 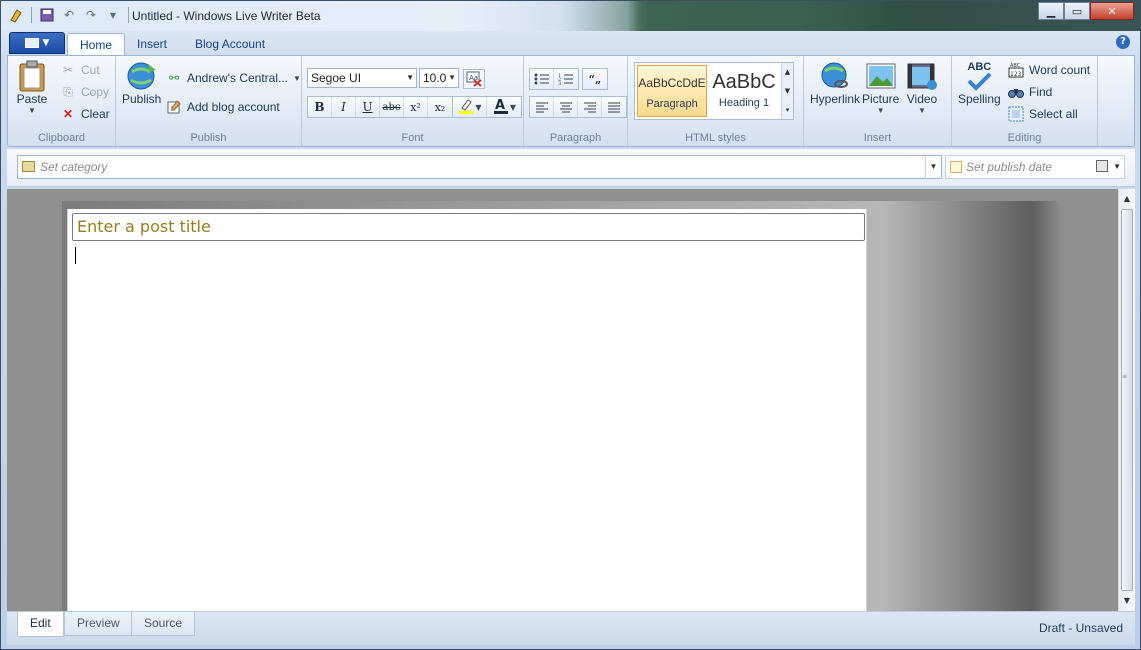 I want to click on scroll-thumb, so click(x=1127, y=400).